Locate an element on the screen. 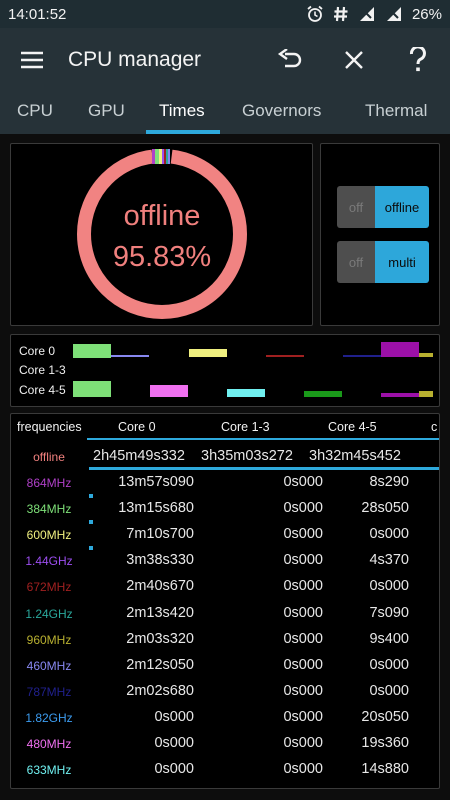 Image resolution: width=450 pixels, height=800 pixels. header-core1-3: Core 1-3 is located at coordinates (245, 427).